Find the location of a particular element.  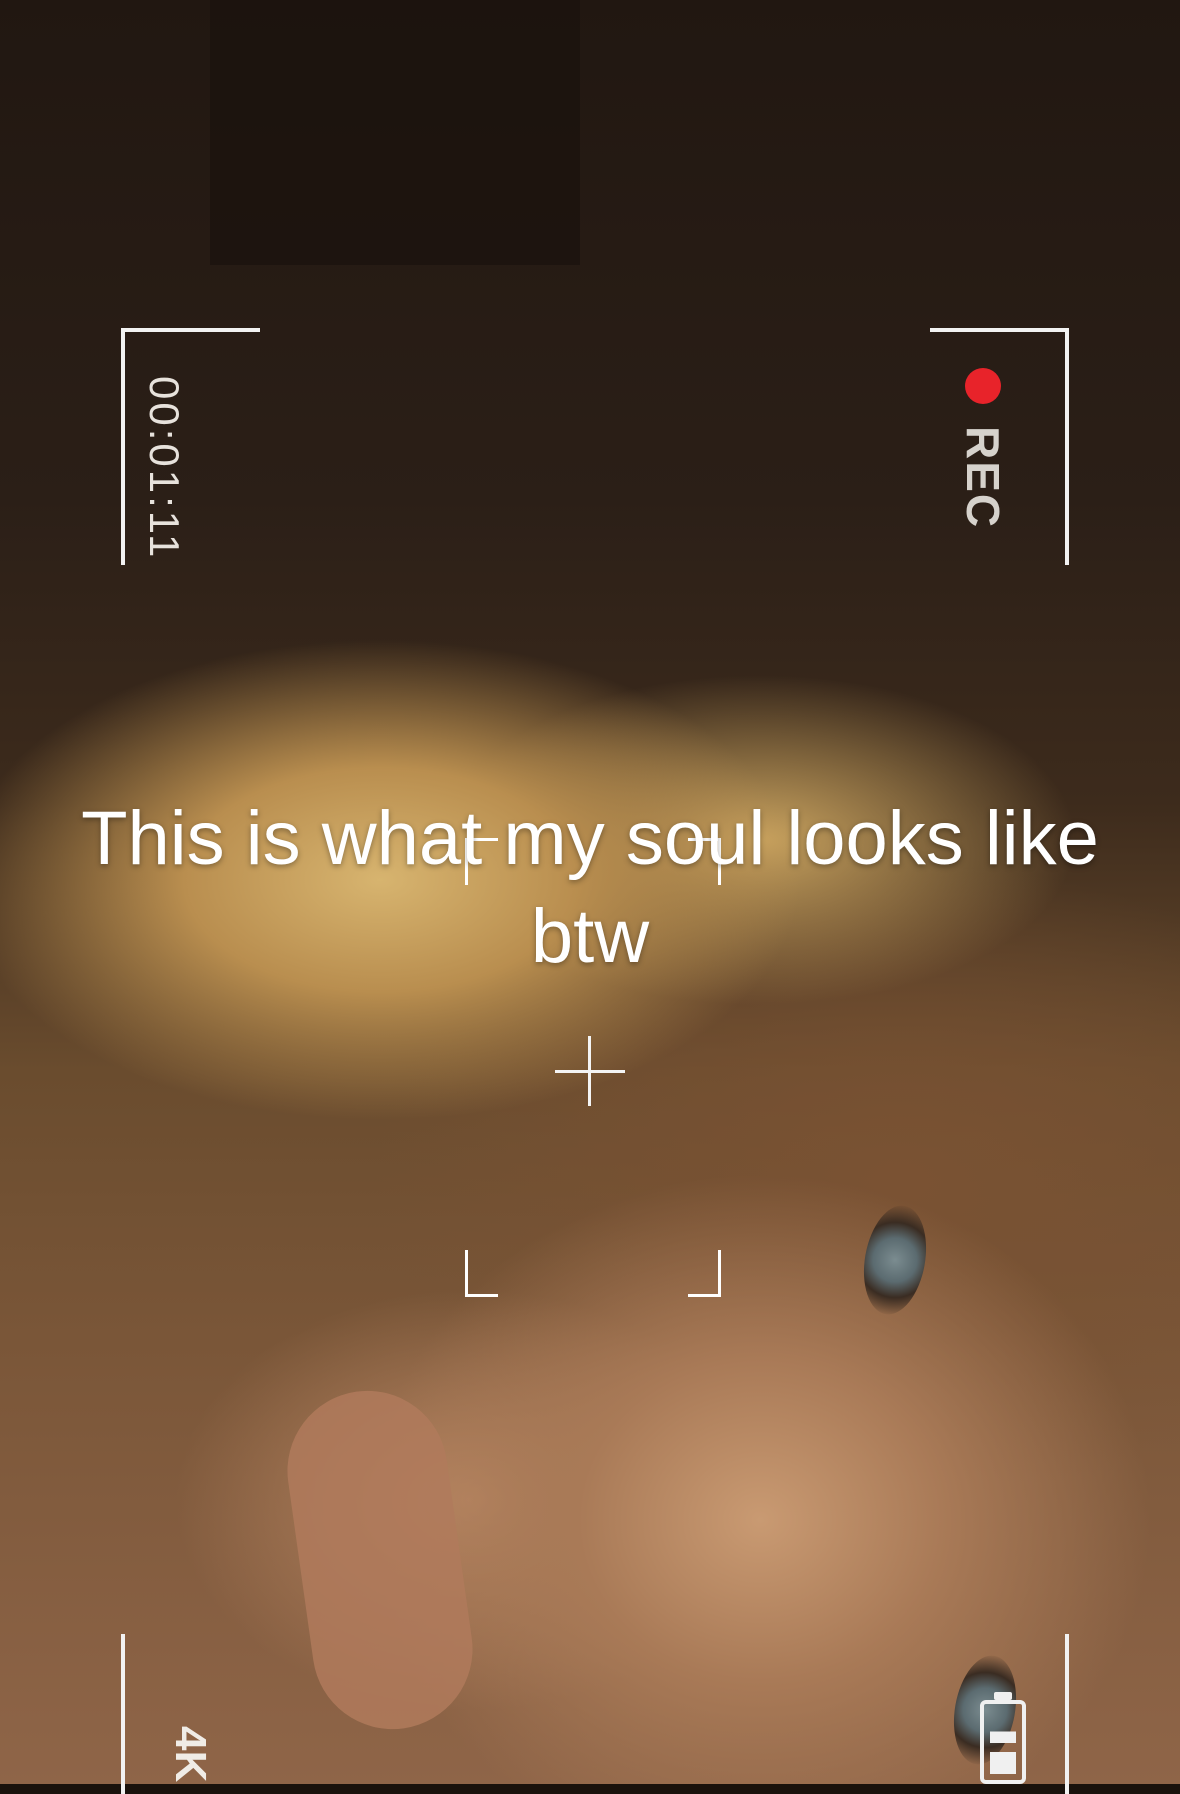

crosshair-icon is located at coordinates (590, 1071).